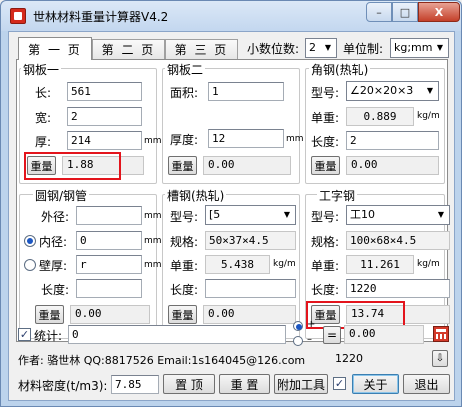 This screenshot has width=462, height=407. I want to click on status-value: 1220, so click(349, 358).